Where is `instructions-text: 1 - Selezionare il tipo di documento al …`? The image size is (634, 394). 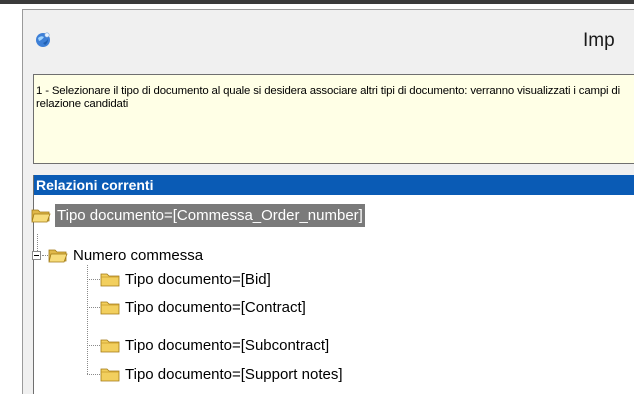
instructions-text: 1 - Selezionare il tipo di documento al … is located at coordinates (328, 97).